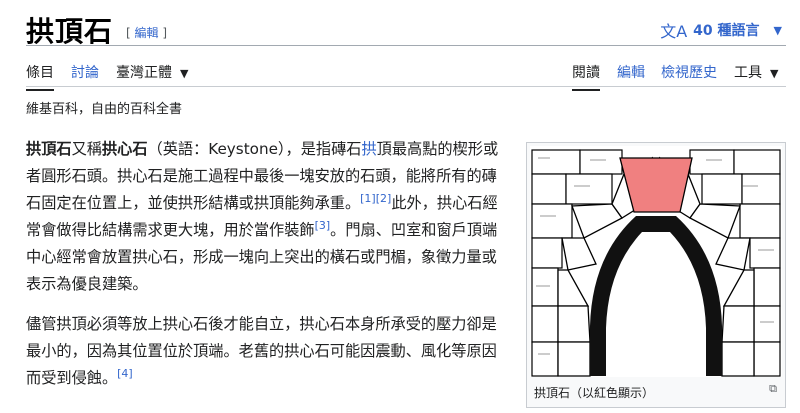 The image size is (800, 413). Describe the element at coordinates (586, 76) in the screenshot. I see `tab-read: 閱讀` at that location.